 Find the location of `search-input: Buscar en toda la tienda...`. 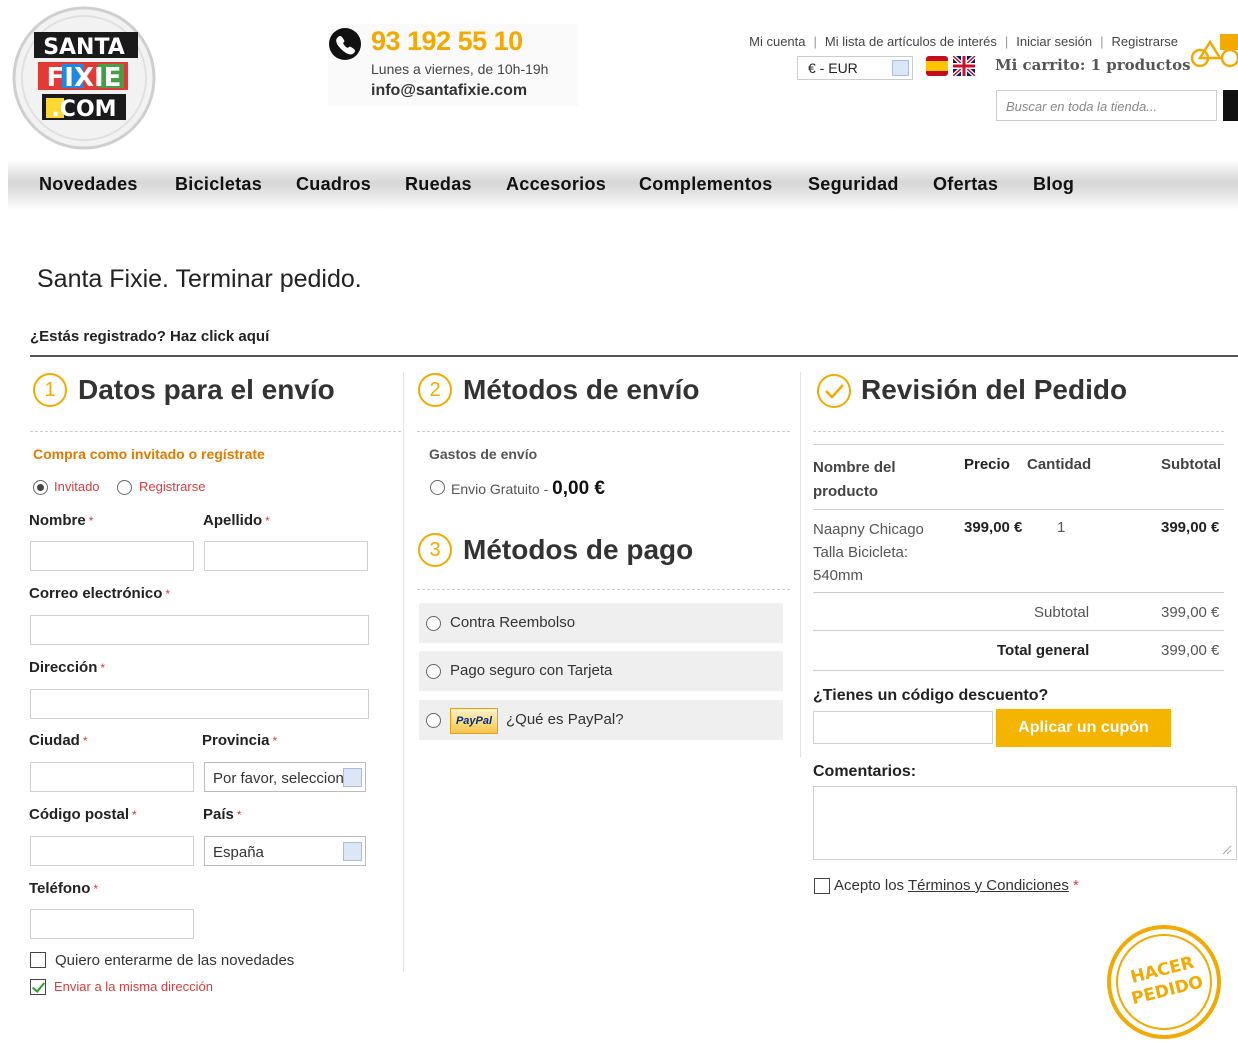

search-input: Buscar en toda la tienda... is located at coordinates (1106, 105).